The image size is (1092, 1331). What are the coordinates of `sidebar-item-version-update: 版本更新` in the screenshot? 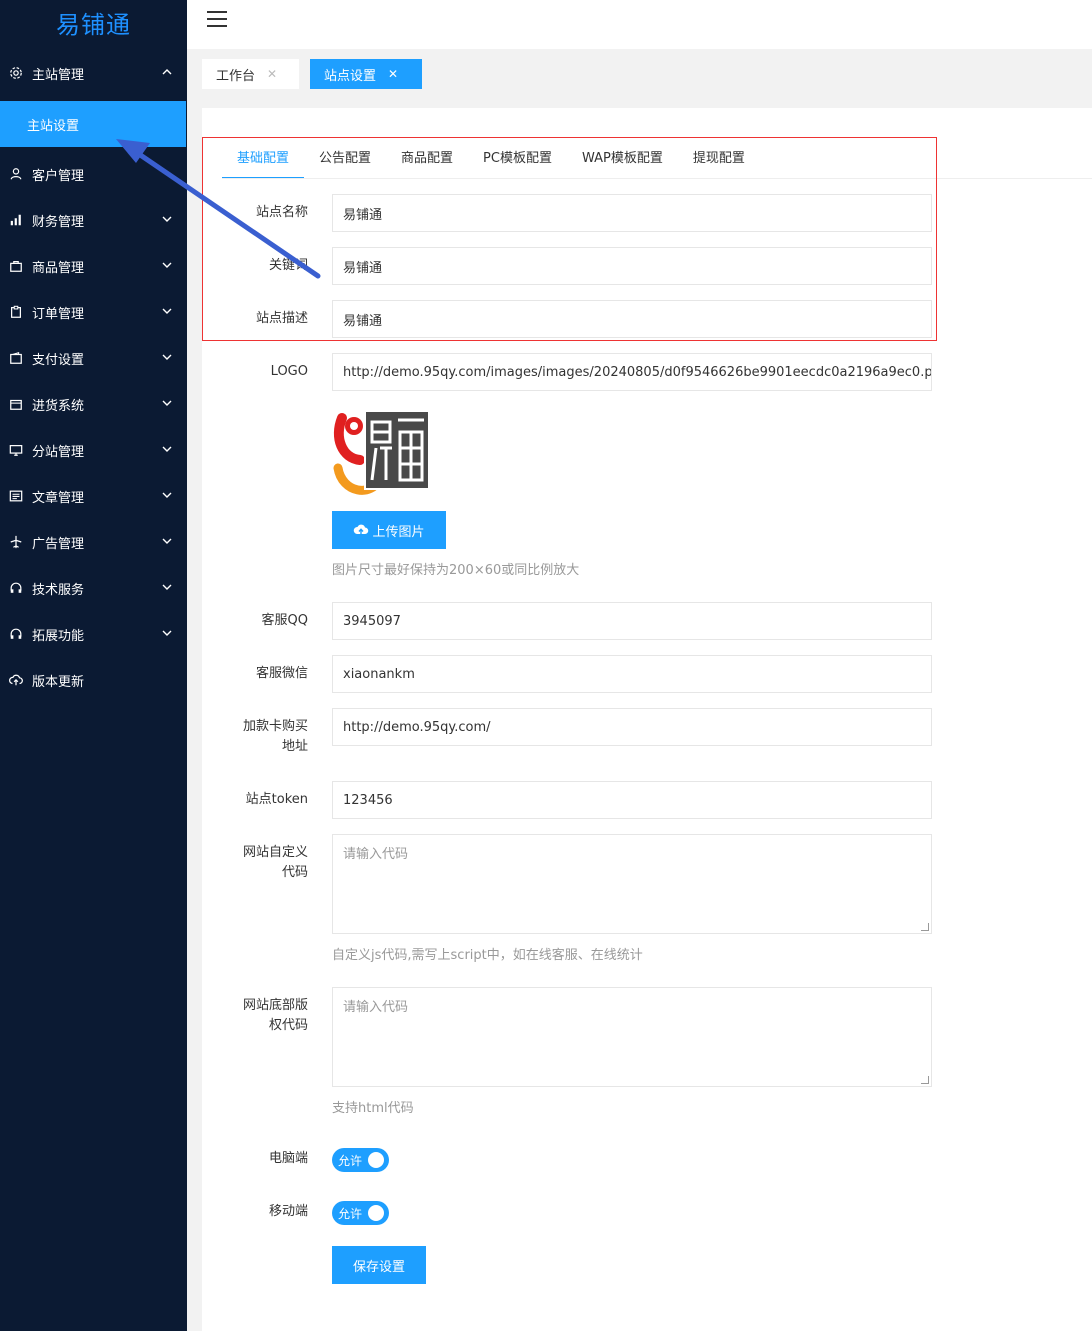 It's located at (93, 680).